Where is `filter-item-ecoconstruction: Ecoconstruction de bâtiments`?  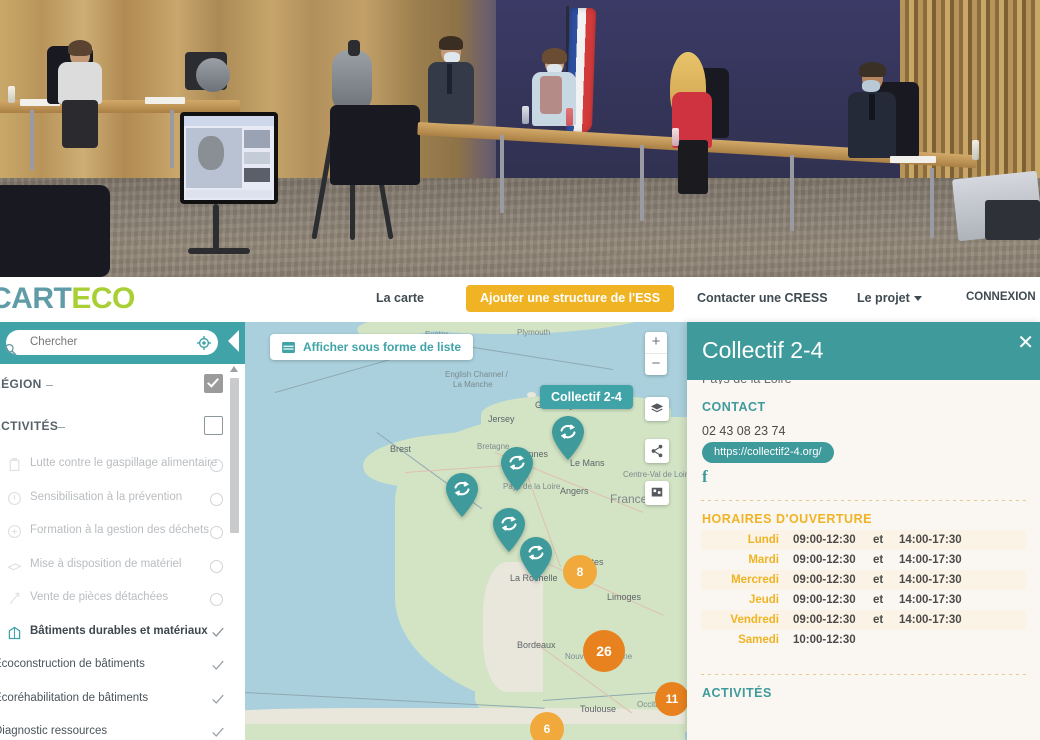 filter-item-ecoconstruction: Ecoconstruction de bâtiments is located at coordinates (122, 666).